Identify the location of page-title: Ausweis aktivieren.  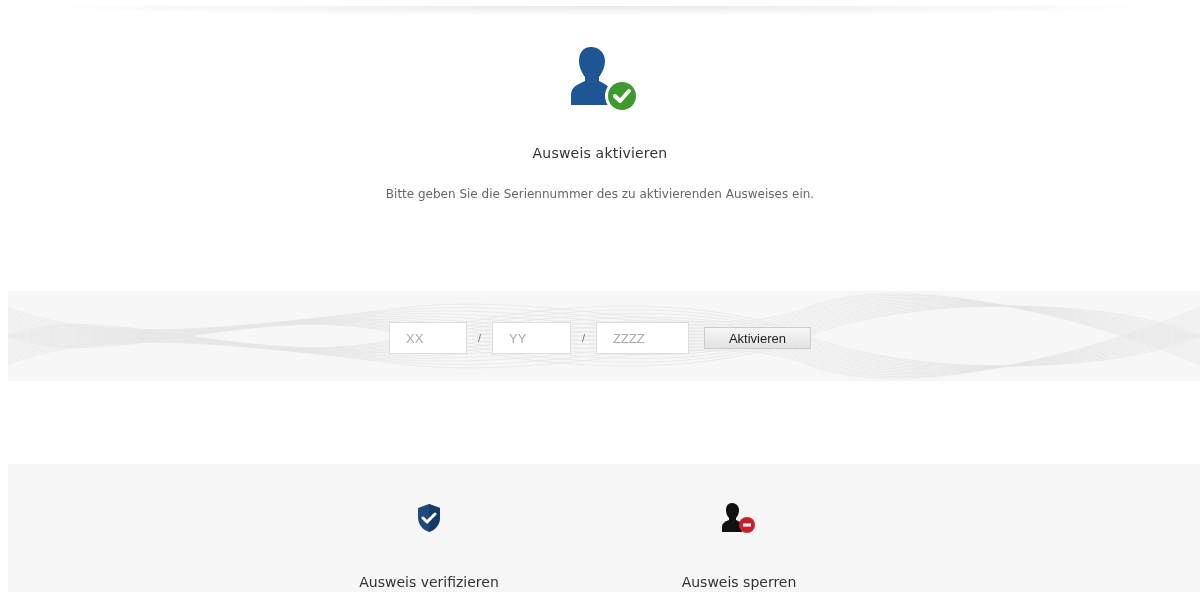
(600, 153).